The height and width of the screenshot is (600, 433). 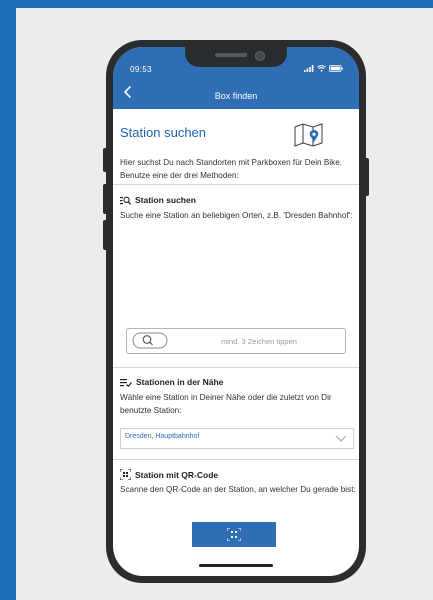 I want to click on title-row: Station suchen, so click(x=236, y=130).